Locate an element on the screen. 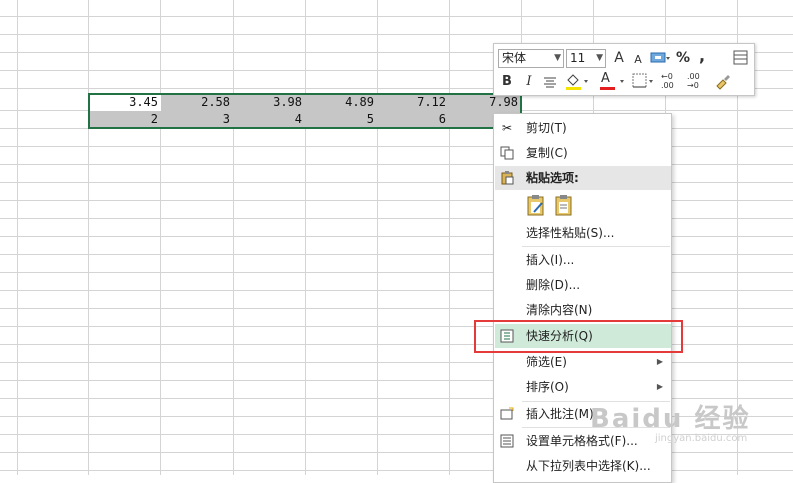  menu-item-label: 排序(O) is located at coordinates (547, 387).